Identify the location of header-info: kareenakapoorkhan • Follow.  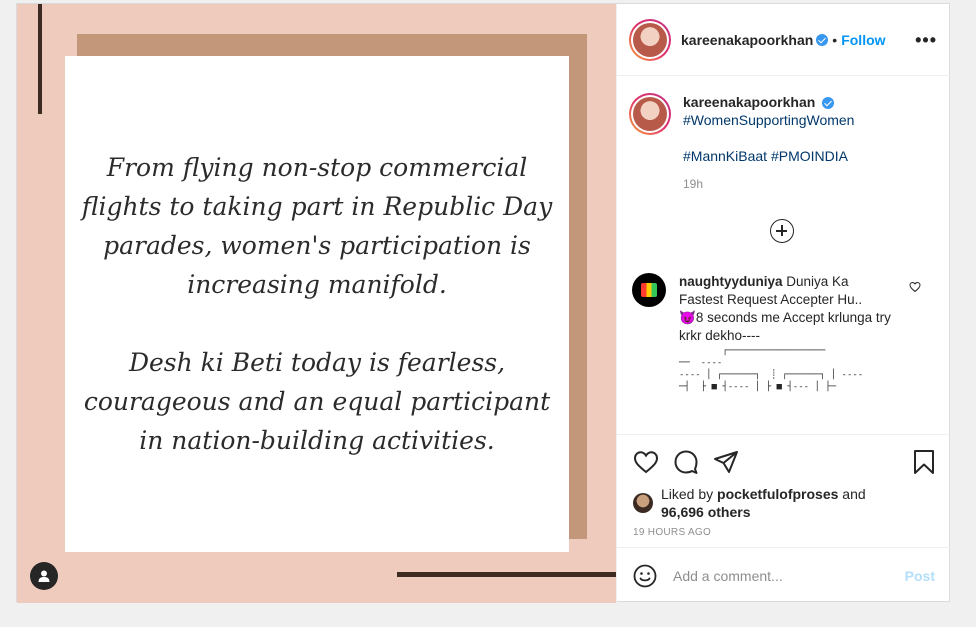
(783, 40).